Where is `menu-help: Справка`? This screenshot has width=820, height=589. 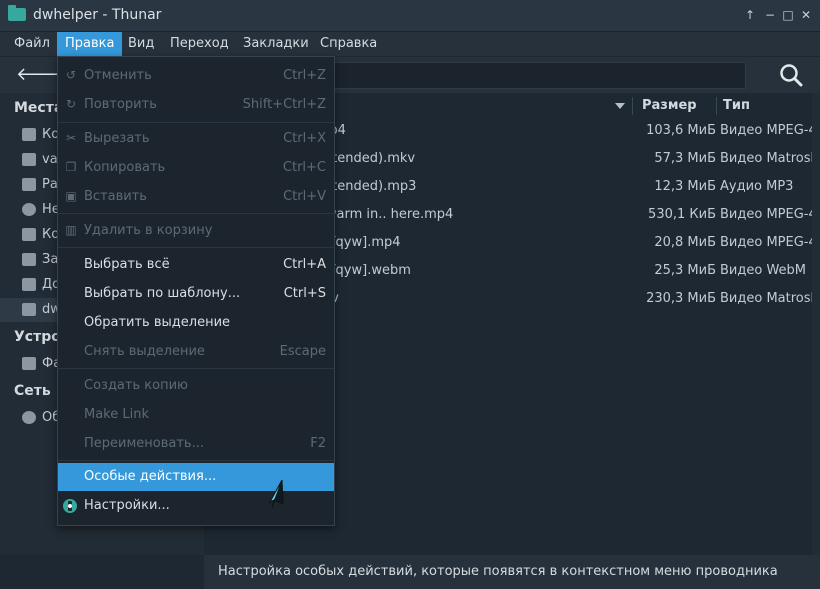
menu-help: Справка is located at coordinates (348, 44).